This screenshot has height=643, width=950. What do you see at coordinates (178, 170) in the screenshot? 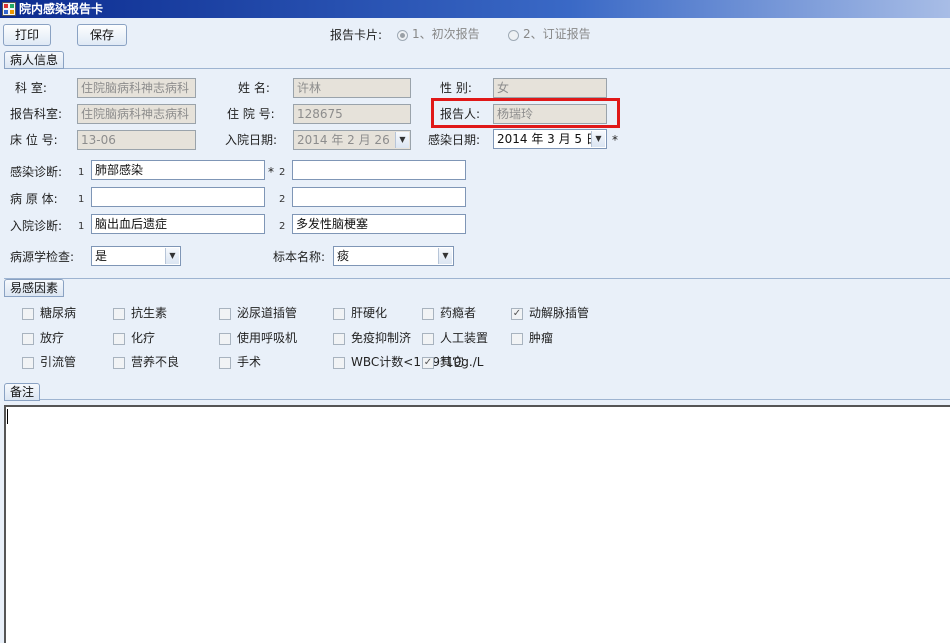
I see `infect-diag-1-field: 肺部感染` at bounding box center [178, 170].